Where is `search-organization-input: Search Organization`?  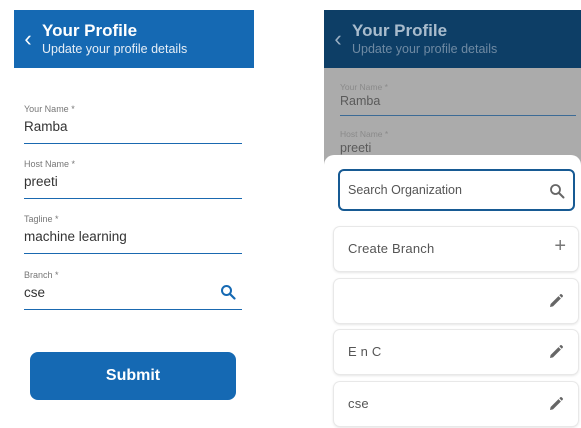
search-organization-input: Search Organization is located at coordinates (456, 190).